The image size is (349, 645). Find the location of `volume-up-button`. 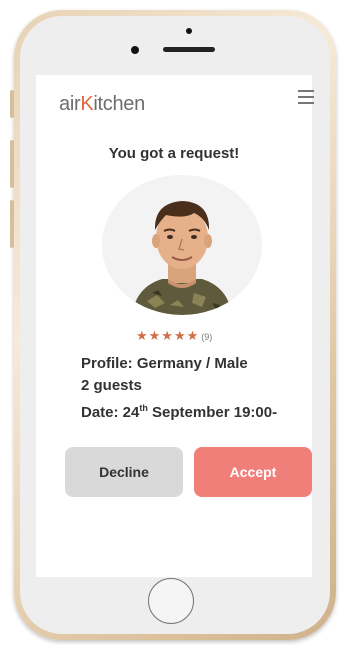

volume-up-button is located at coordinates (12, 164).